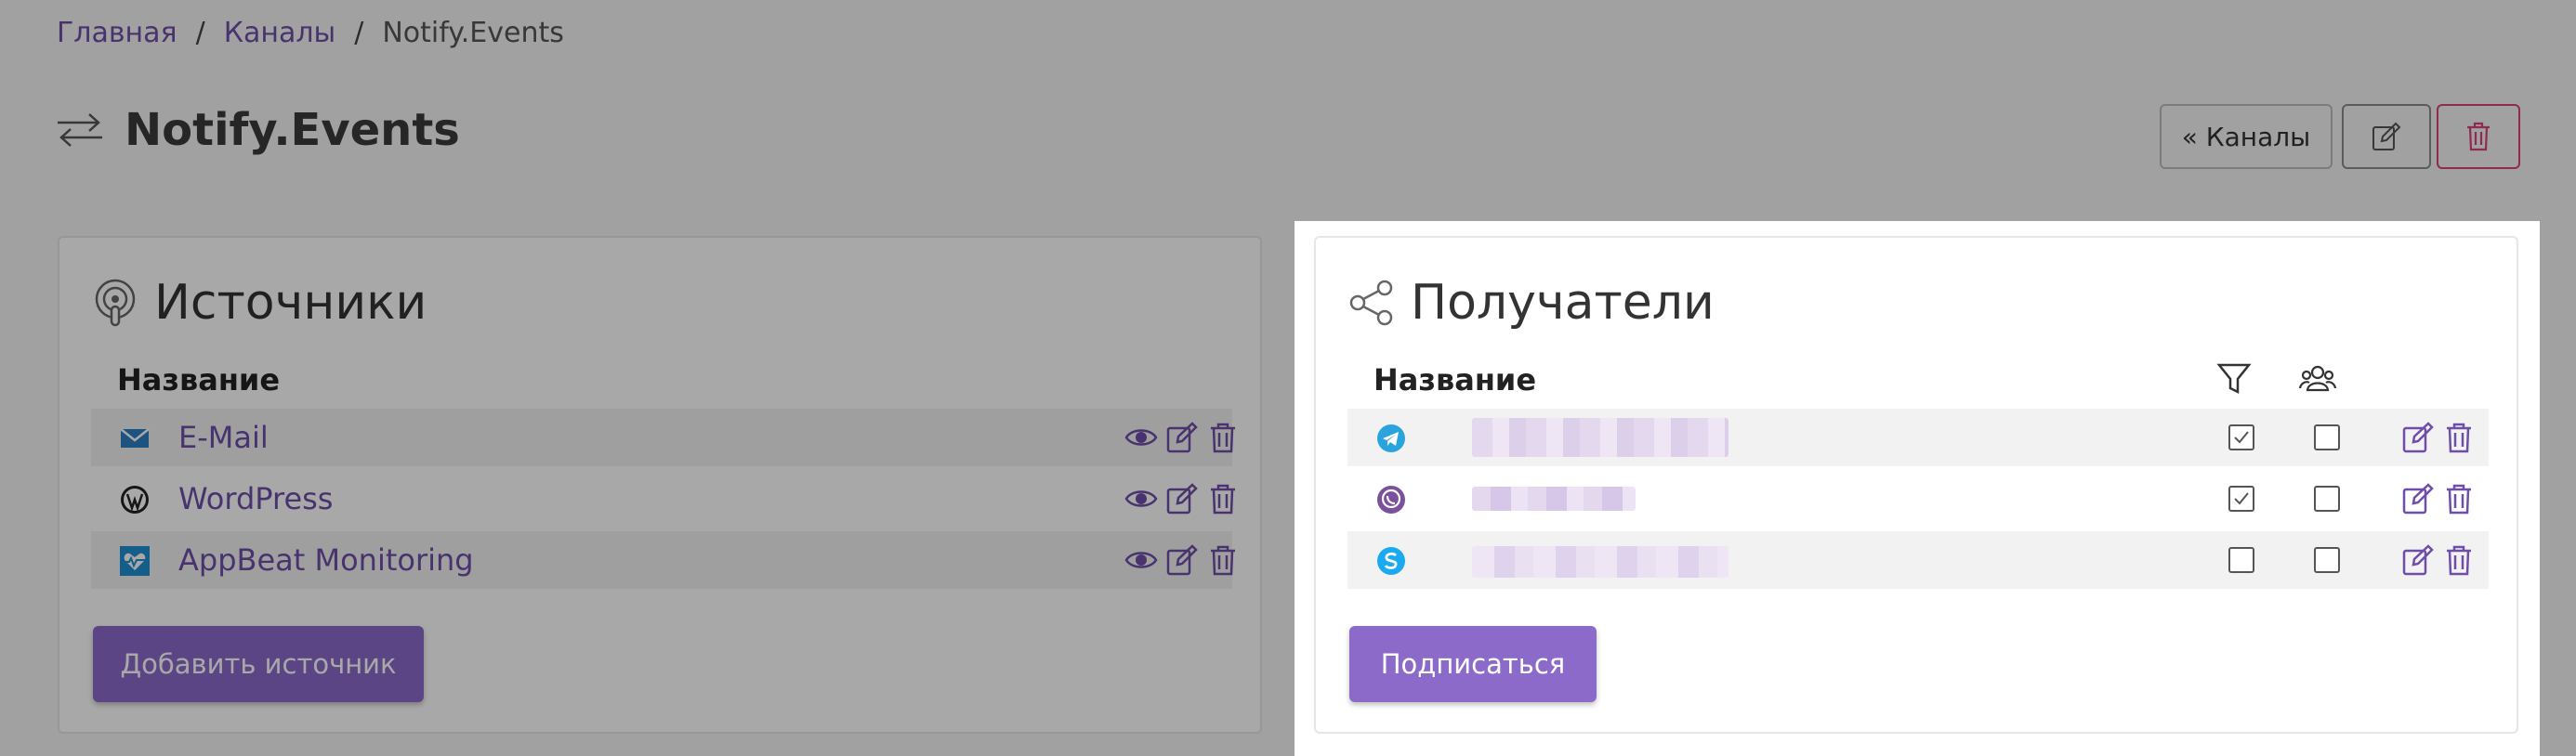 Image resolution: width=2576 pixels, height=756 pixels. What do you see at coordinates (1563, 303) in the screenshot?
I see `recipients-title: Получатели` at bounding box center [1563, 303].